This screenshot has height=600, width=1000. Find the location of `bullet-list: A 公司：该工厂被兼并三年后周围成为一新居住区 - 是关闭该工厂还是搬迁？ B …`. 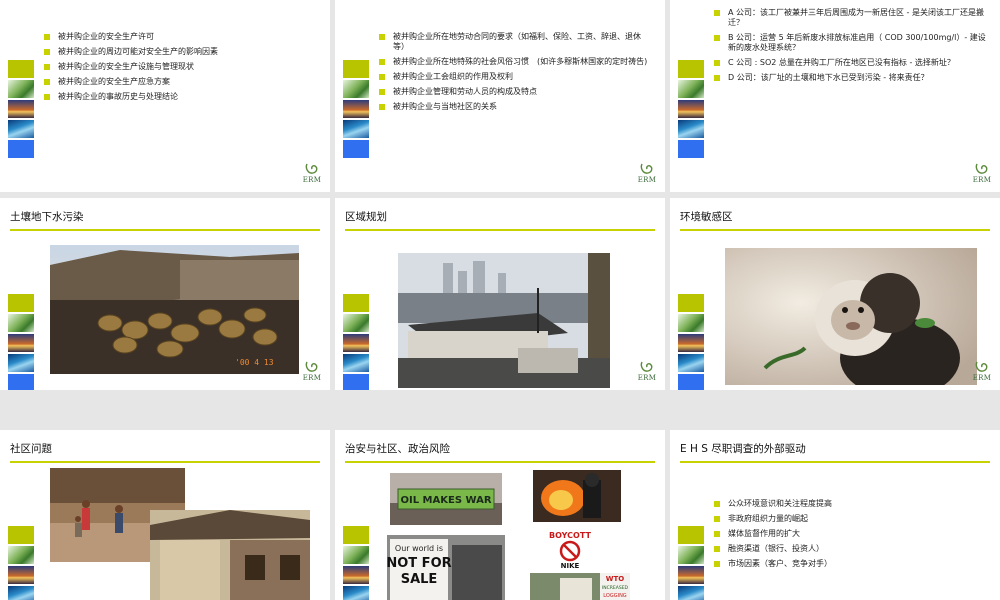

bullet-list: A 公司：该工厂被兼并三年后周围成为一新居住区 - 是关闭该工厂还是搬迁？ B … is located at coordinates (852, 48).